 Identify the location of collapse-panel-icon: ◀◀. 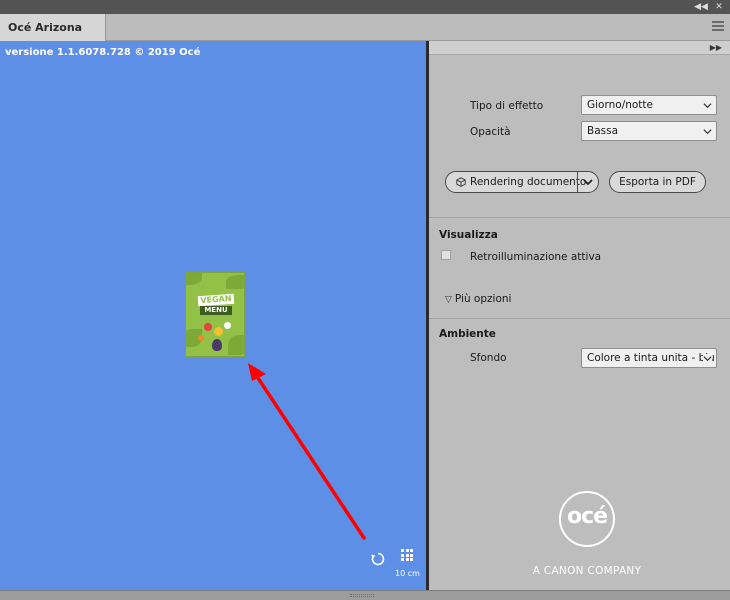
(701, 7).